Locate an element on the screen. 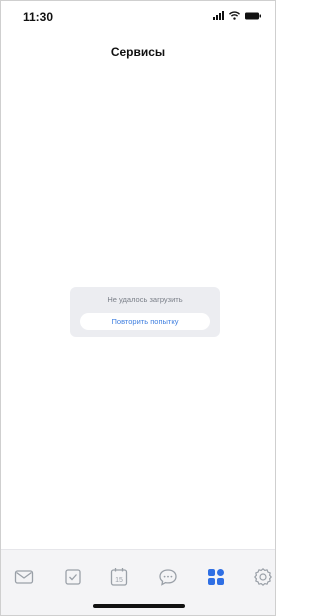 Image resolution: width=320 pixels, height=616 pixels. chat-icon is located at coordinates (168, 577).